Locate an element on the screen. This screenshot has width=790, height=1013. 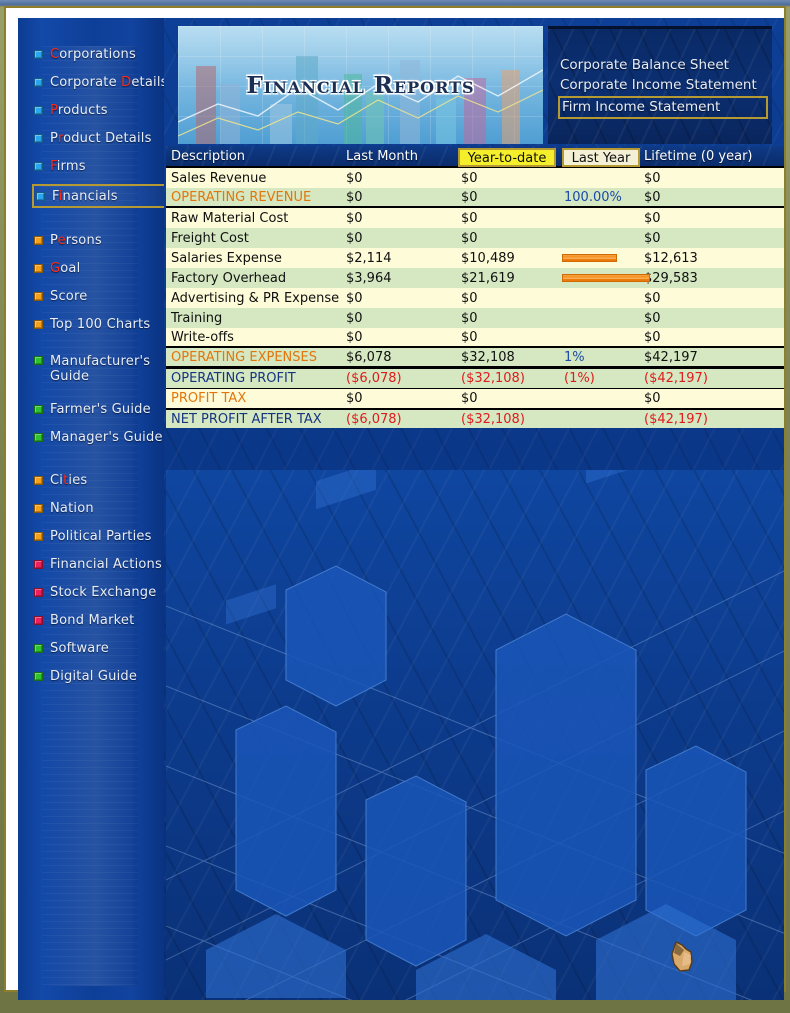
cell-year-to-date: $21,619 is located at coordinates (488, 278).